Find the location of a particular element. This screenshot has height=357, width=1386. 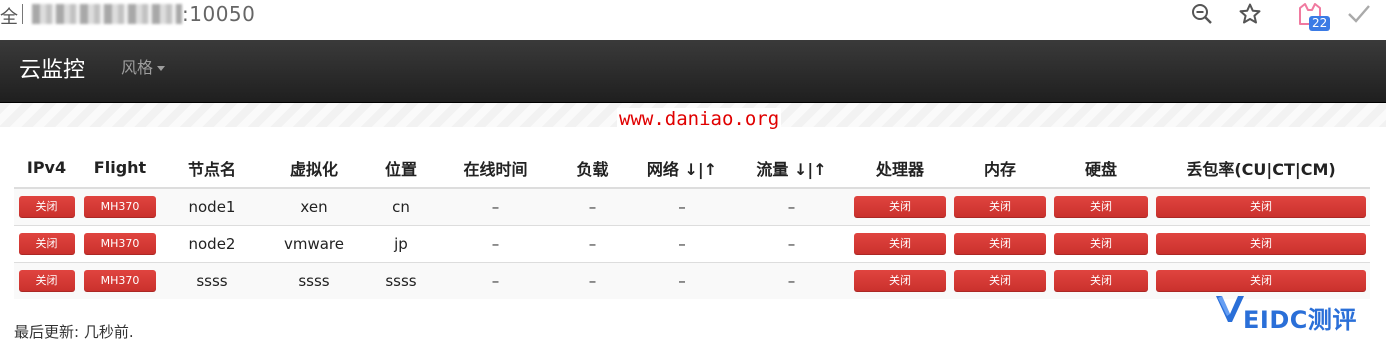

cell-location: ssss is located at coordinates (401, 280).